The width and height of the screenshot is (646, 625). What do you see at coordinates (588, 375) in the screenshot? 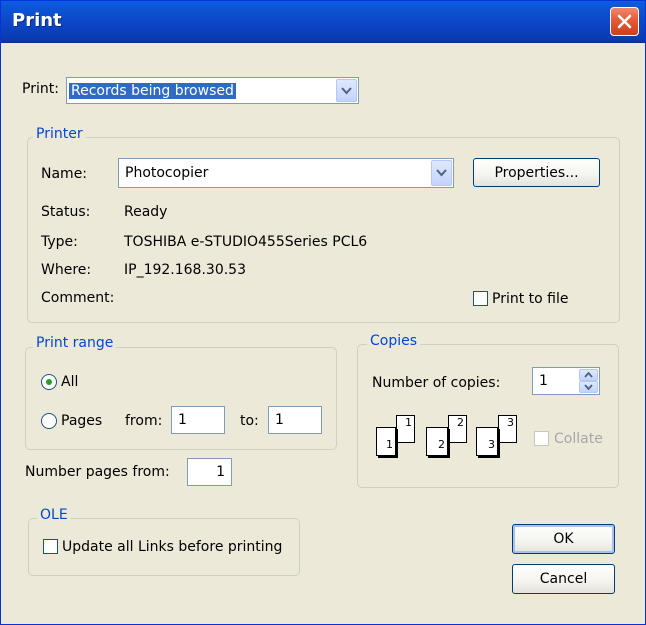
I see `spin-up-icon` at bounding box center [588, 375].